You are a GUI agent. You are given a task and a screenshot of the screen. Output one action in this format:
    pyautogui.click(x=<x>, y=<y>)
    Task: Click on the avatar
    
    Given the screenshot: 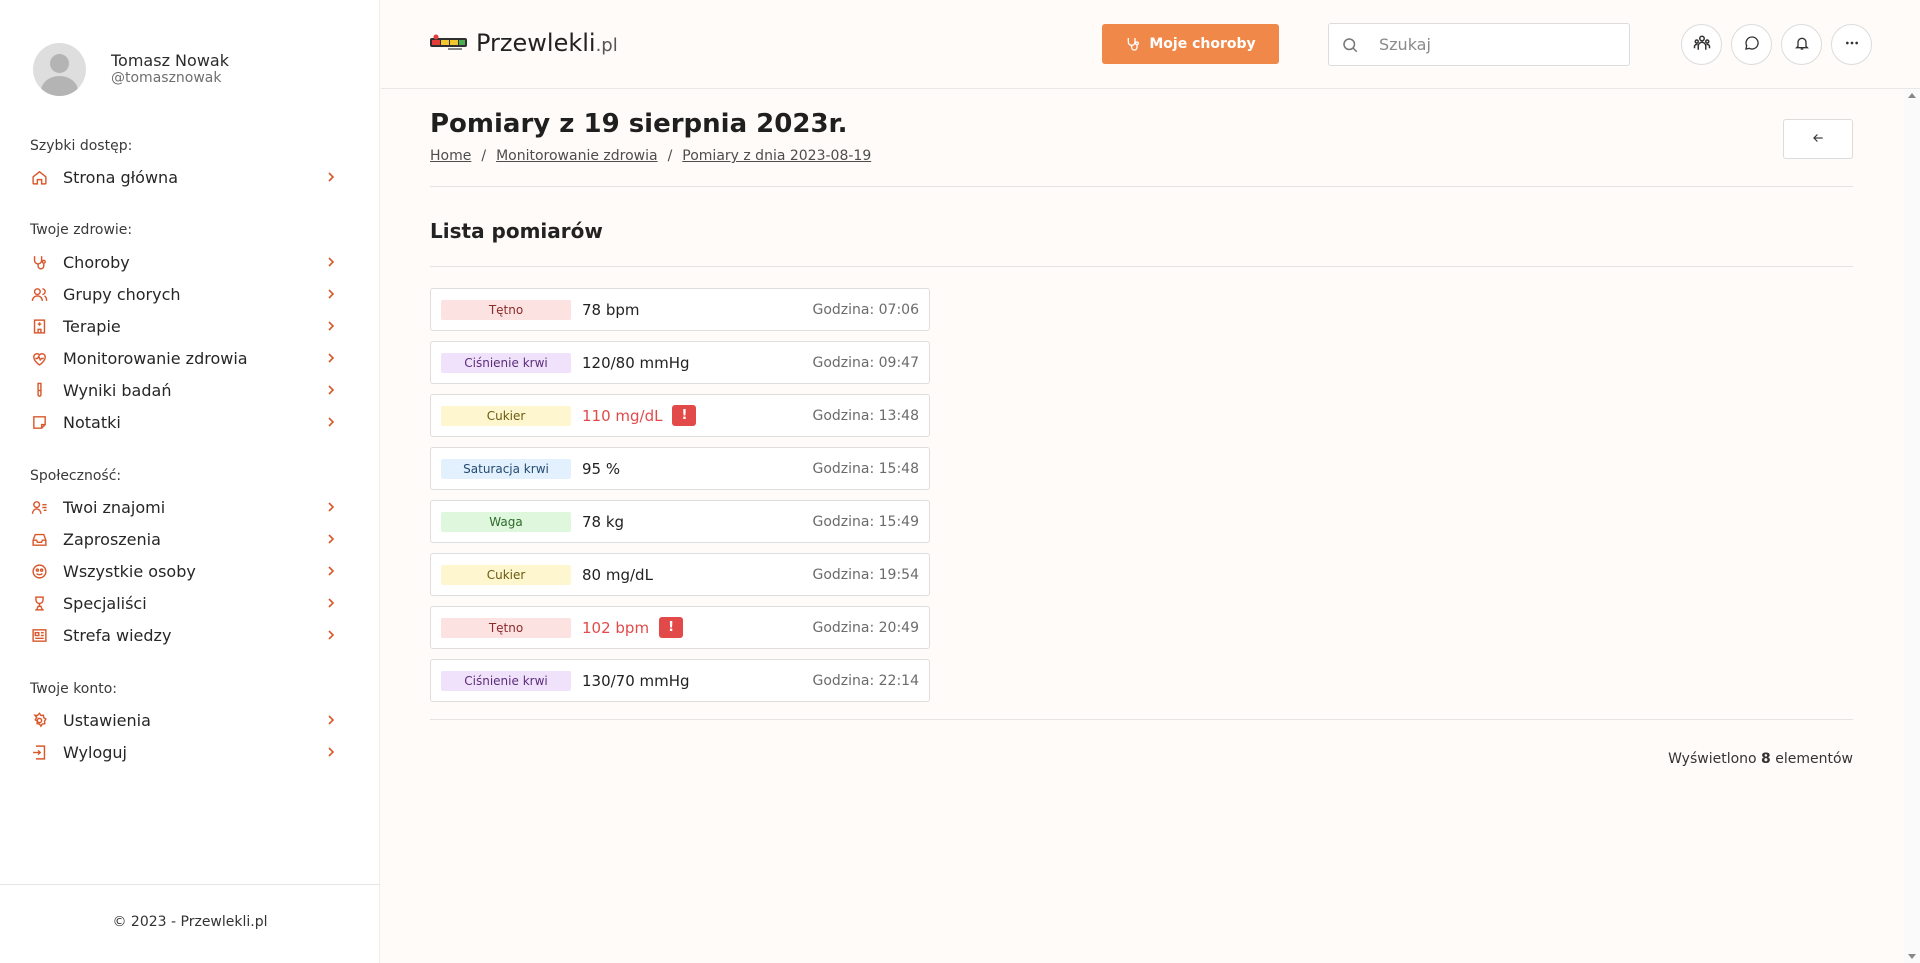 What is the action you would take?
    pyautogui.click(x=59, y=69)
    